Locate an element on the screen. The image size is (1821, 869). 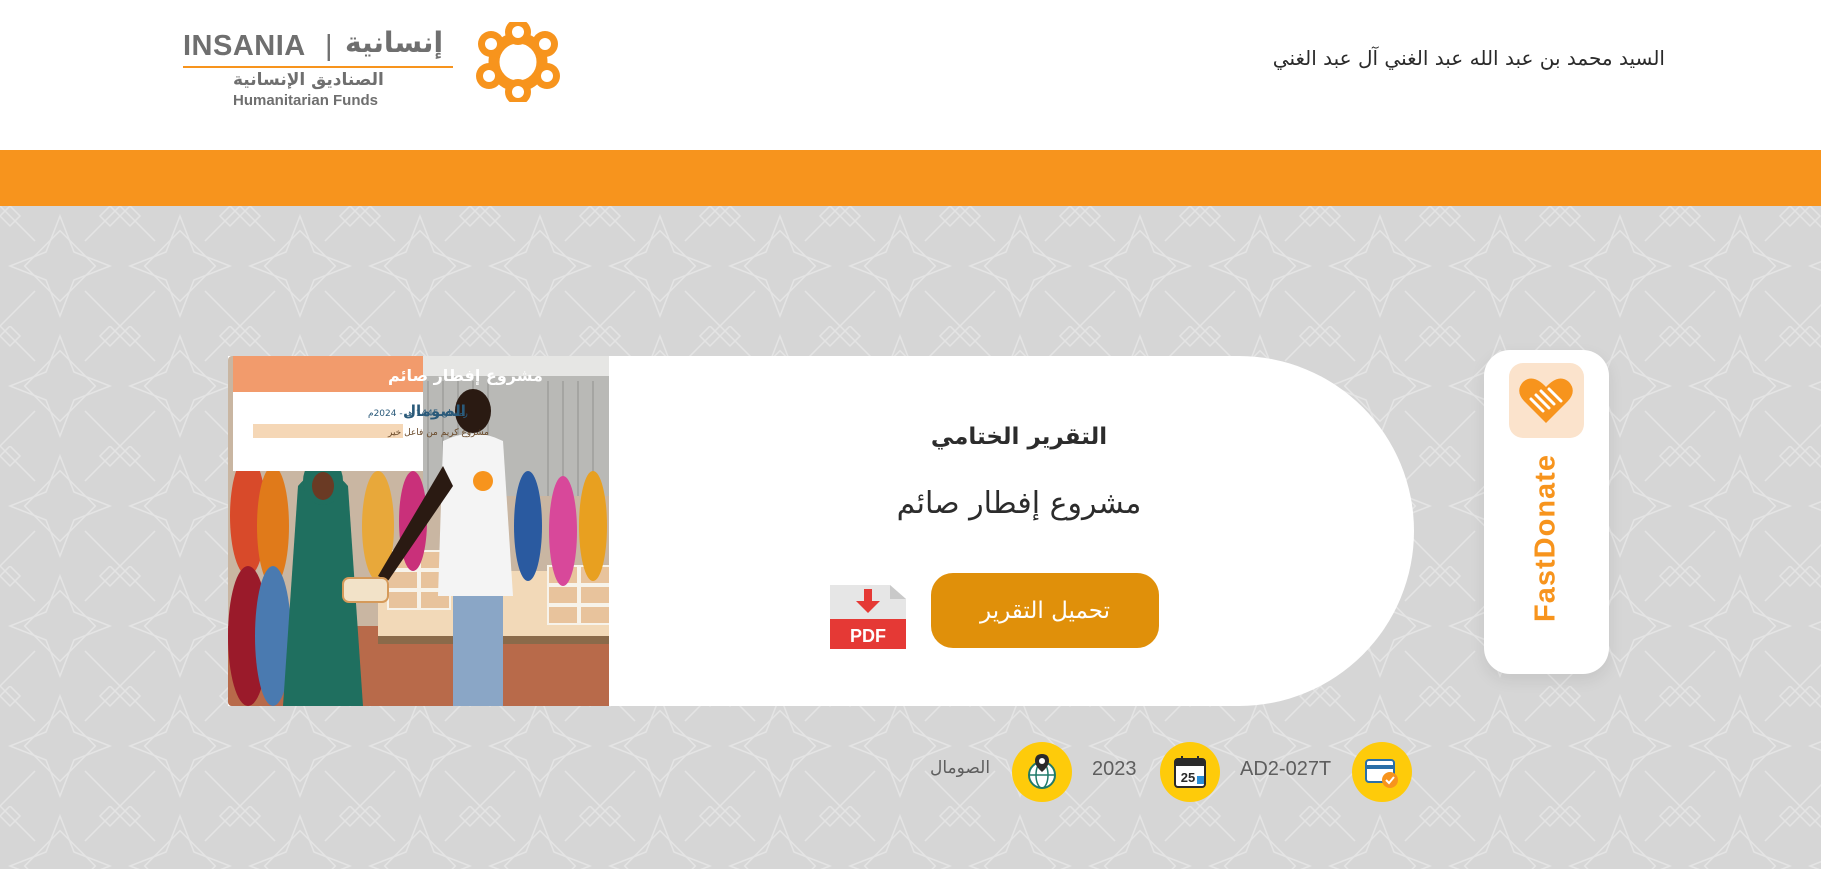
logo-ar-name: إنسانية is located at coordinates (394, 42).